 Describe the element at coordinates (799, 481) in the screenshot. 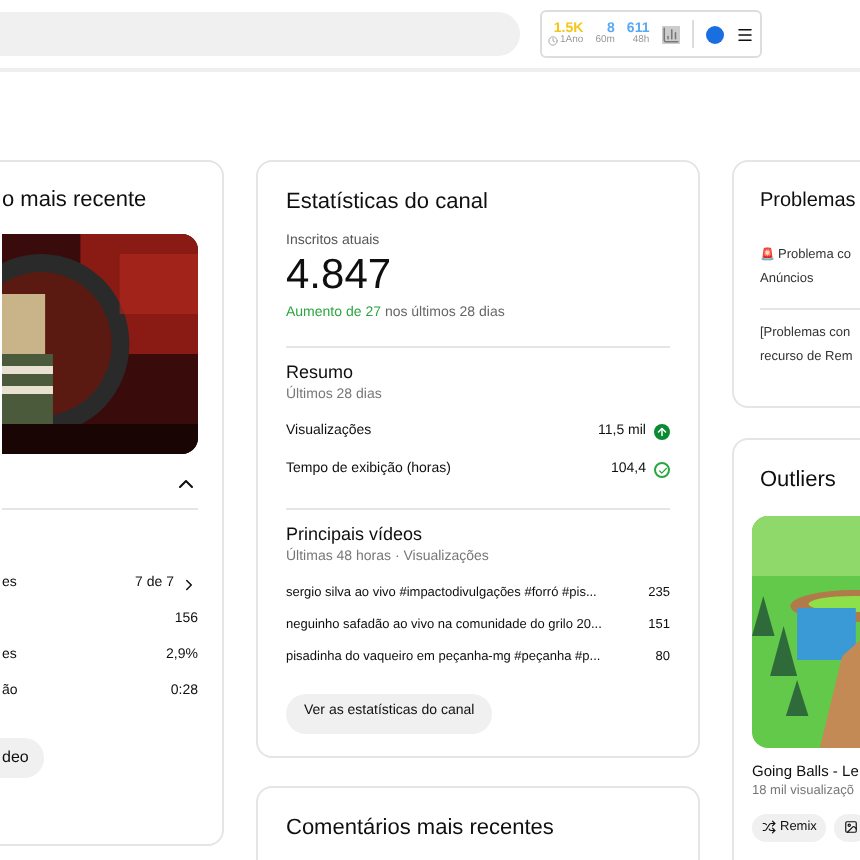

I see `card-title: Outliers` at that location.